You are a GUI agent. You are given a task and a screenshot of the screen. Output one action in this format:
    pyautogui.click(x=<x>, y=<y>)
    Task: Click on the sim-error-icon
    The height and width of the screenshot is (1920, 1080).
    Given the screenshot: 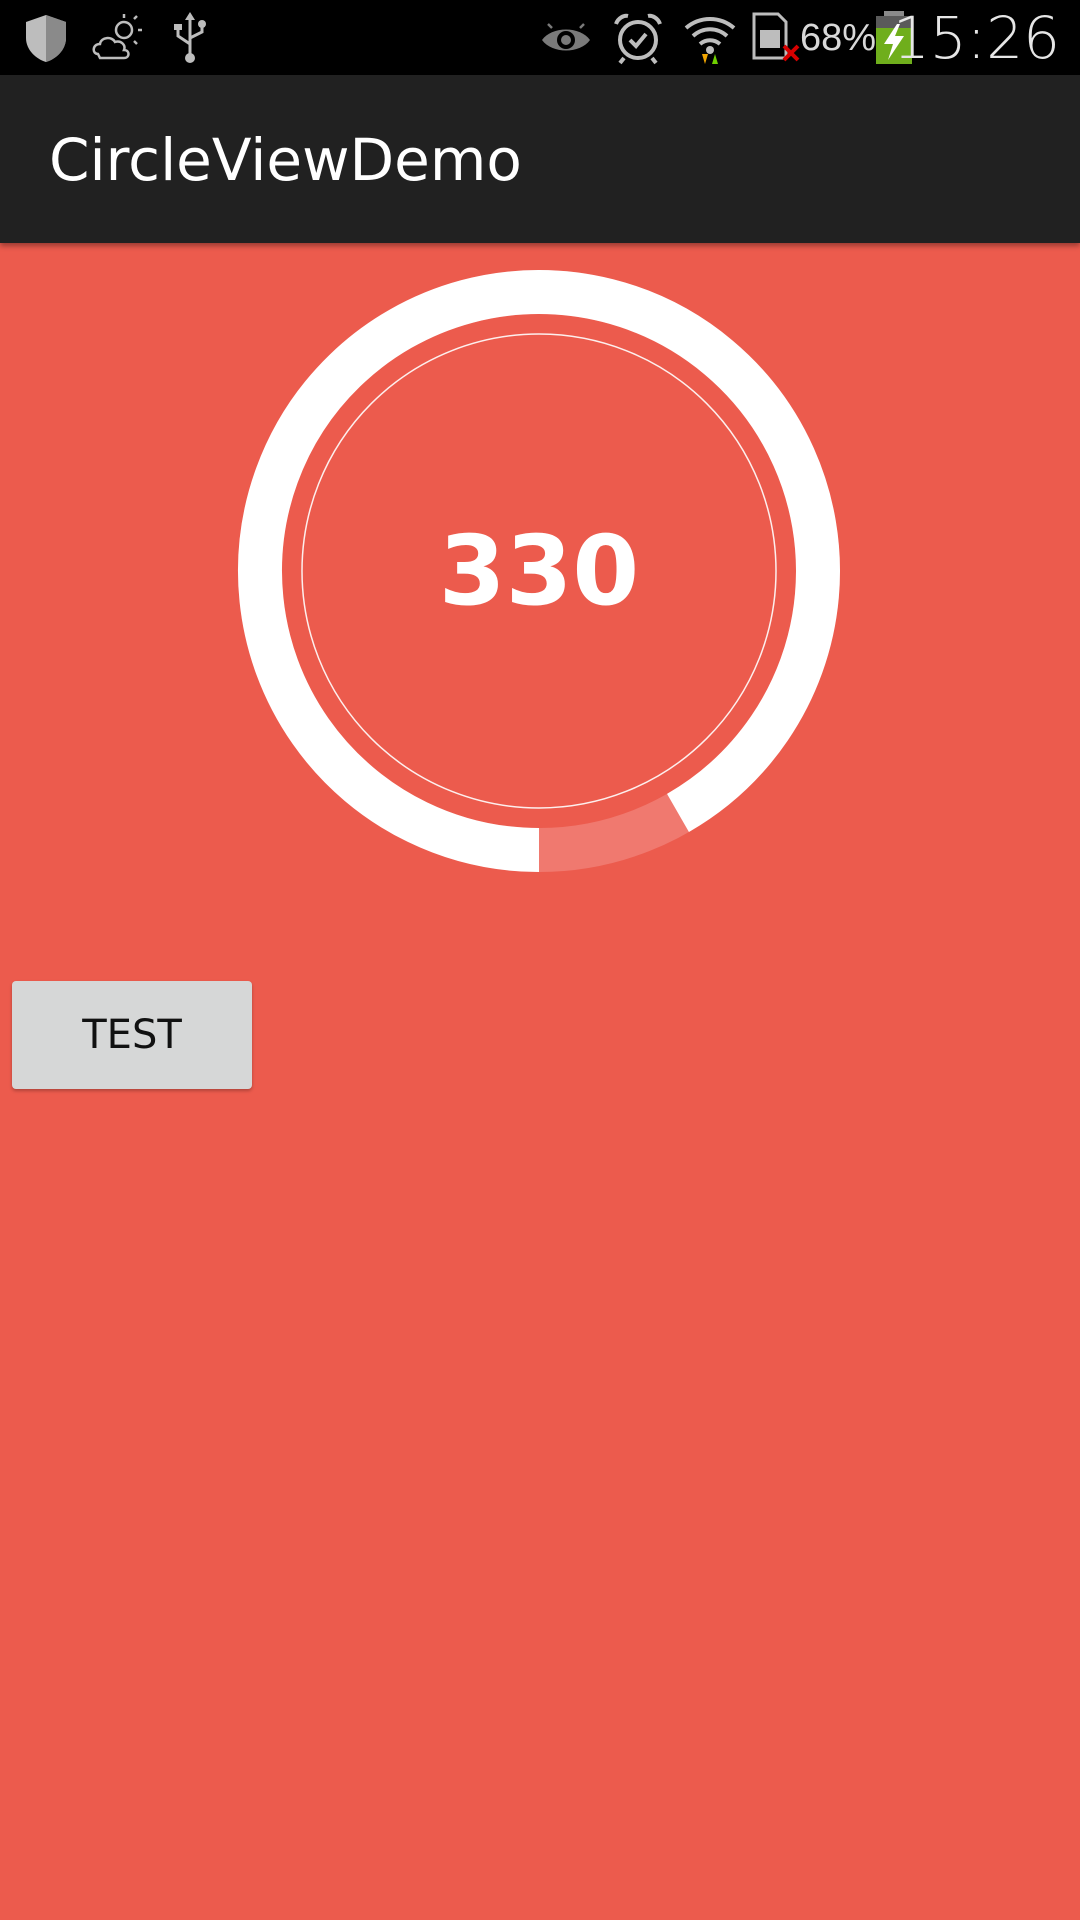 What is the action you would take?
    pyautogui.click(x=776, y=37)
    